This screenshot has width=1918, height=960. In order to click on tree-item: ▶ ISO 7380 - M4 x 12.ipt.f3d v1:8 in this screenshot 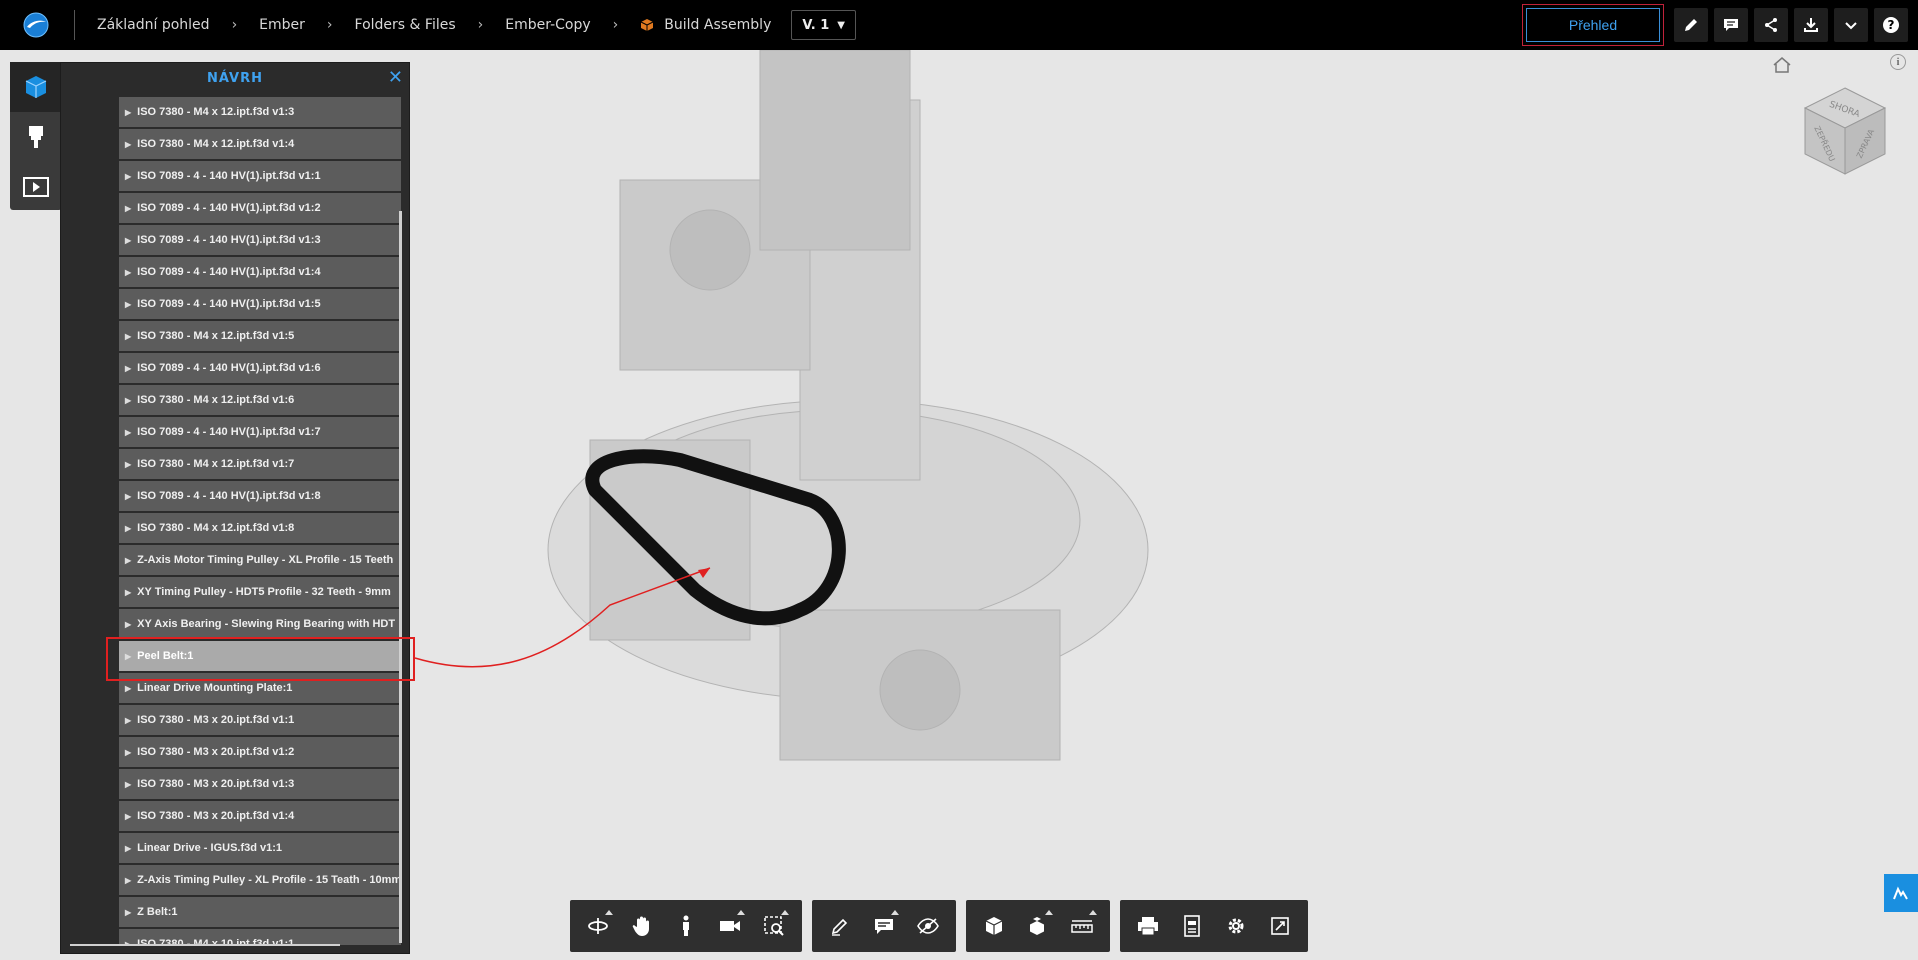, I will do `click(260, 528)`.